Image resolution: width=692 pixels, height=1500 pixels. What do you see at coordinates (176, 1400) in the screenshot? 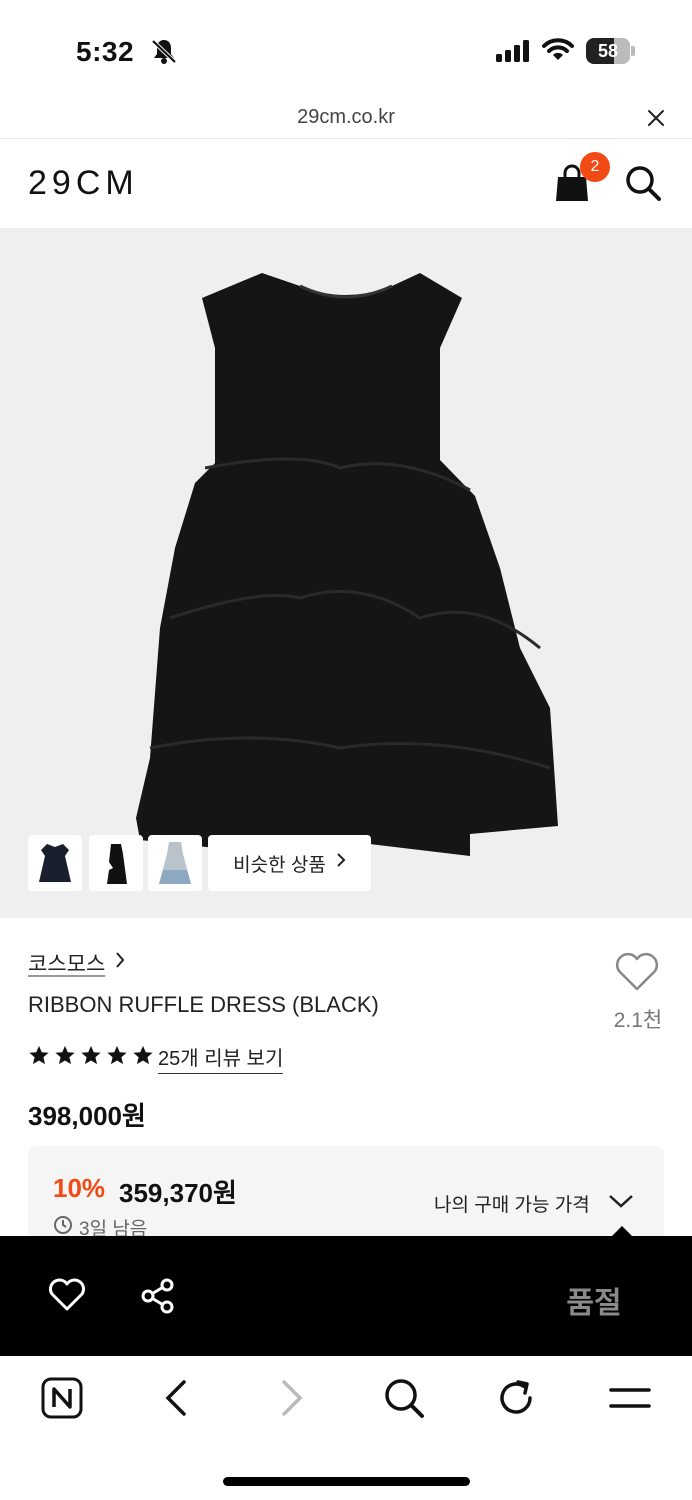
I see `back-icon` at bounding box center [176, 1400].